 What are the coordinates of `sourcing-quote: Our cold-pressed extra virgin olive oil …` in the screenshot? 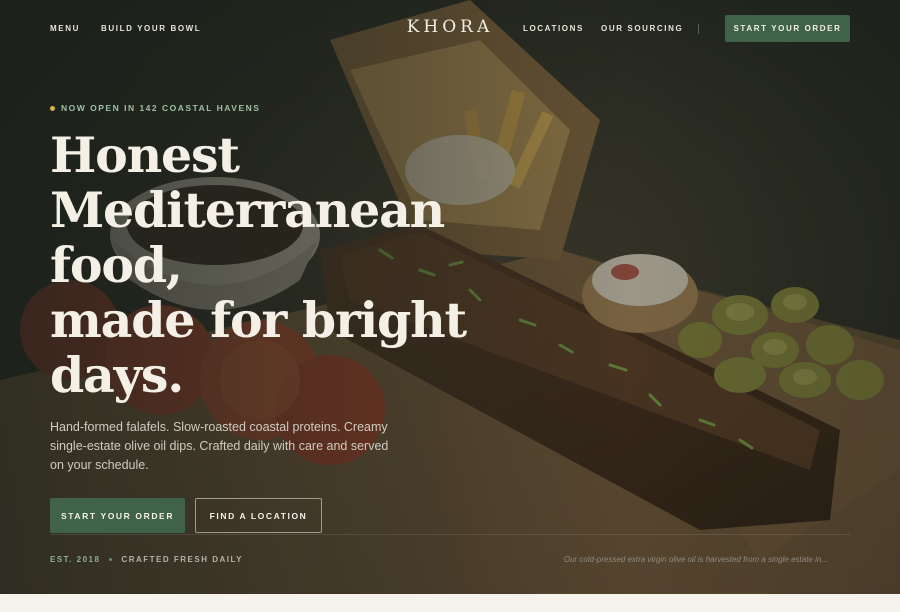 It's located at (695, 559).